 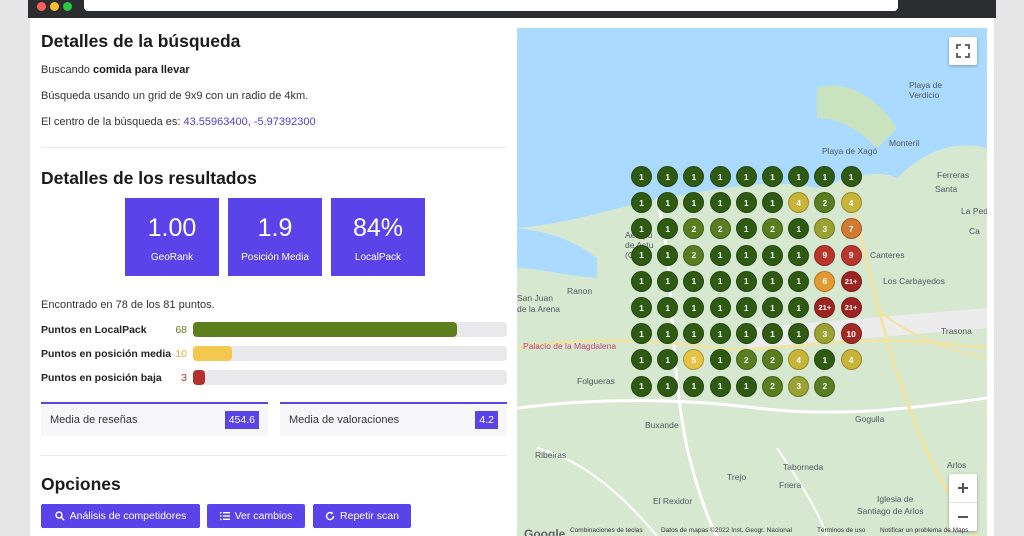 What do you see at coordinates (799, 386) in the screenshot?
I see `rank-marker: 3` at bounding box center [799, 386].